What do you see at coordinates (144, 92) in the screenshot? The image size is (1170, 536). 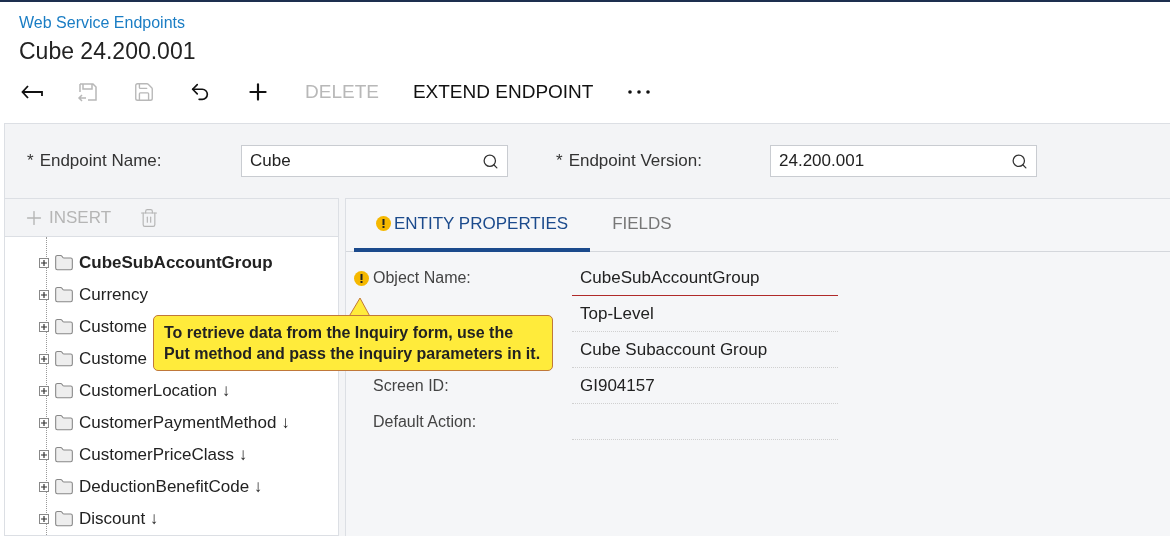 I see `save-icon` at bounding box center [144, 92].